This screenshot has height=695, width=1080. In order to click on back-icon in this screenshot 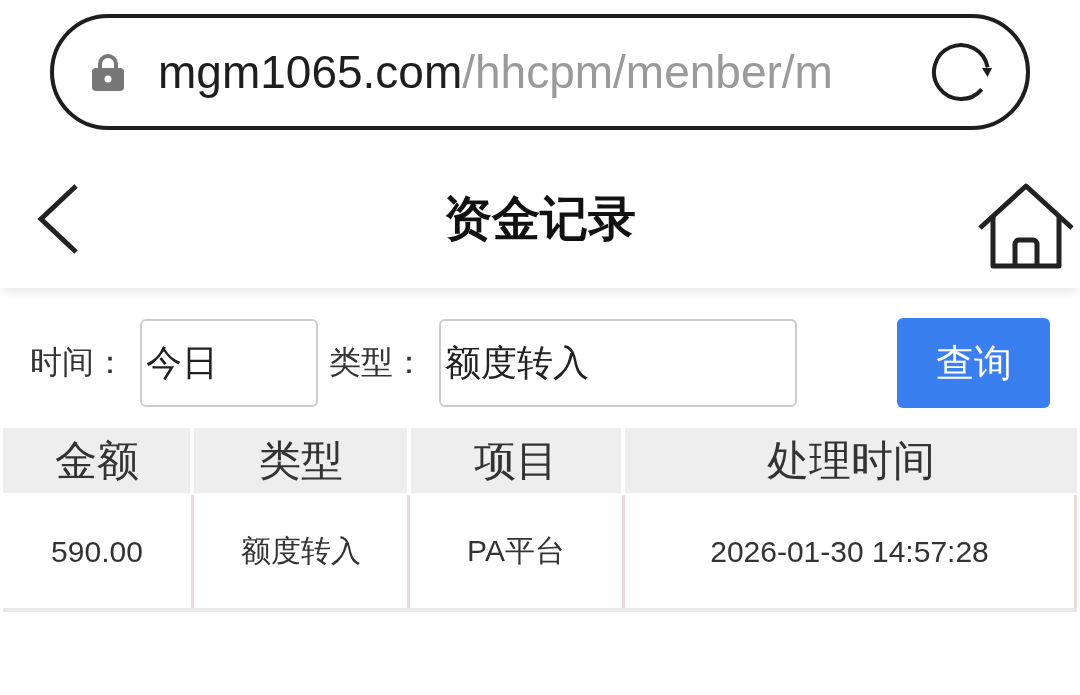, I will do `click(58, 219)`.